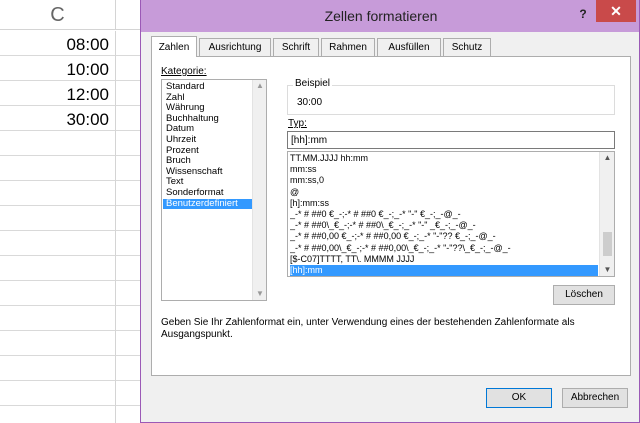 The width and height of the screenshot is (640, 423). I want to click on cancel-button: Abbrechen, so click(595, 398).